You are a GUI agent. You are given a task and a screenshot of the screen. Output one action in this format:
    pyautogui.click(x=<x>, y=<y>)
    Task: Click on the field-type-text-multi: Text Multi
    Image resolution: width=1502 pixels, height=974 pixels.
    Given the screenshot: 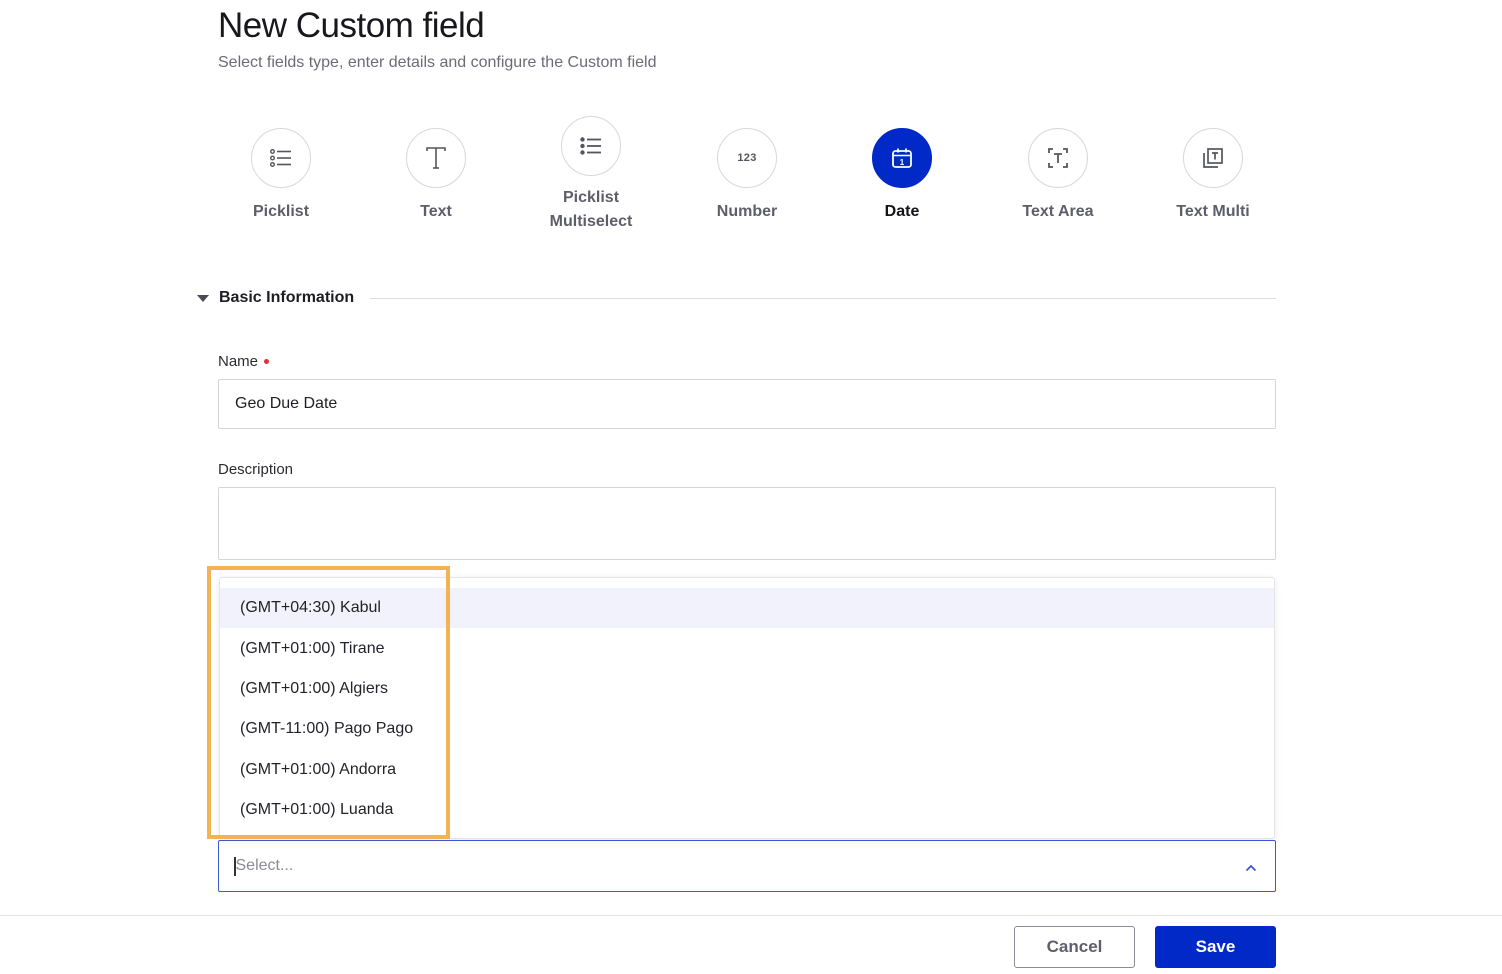 What is the action you would take?
    pyautogui.click(x=1213, y=176)
    